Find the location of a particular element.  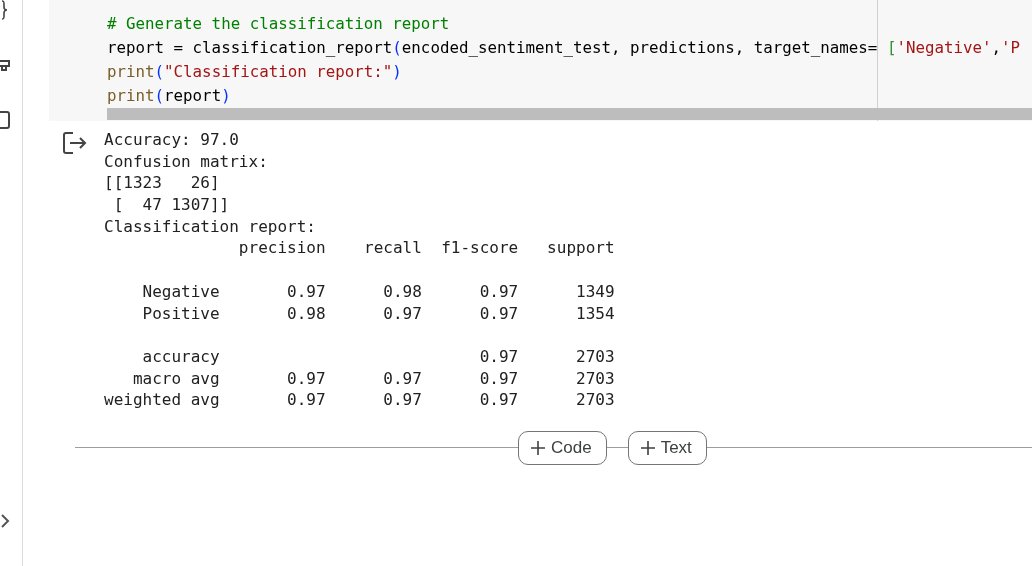

code-line: print(report) is located at coordinates (169, 96).